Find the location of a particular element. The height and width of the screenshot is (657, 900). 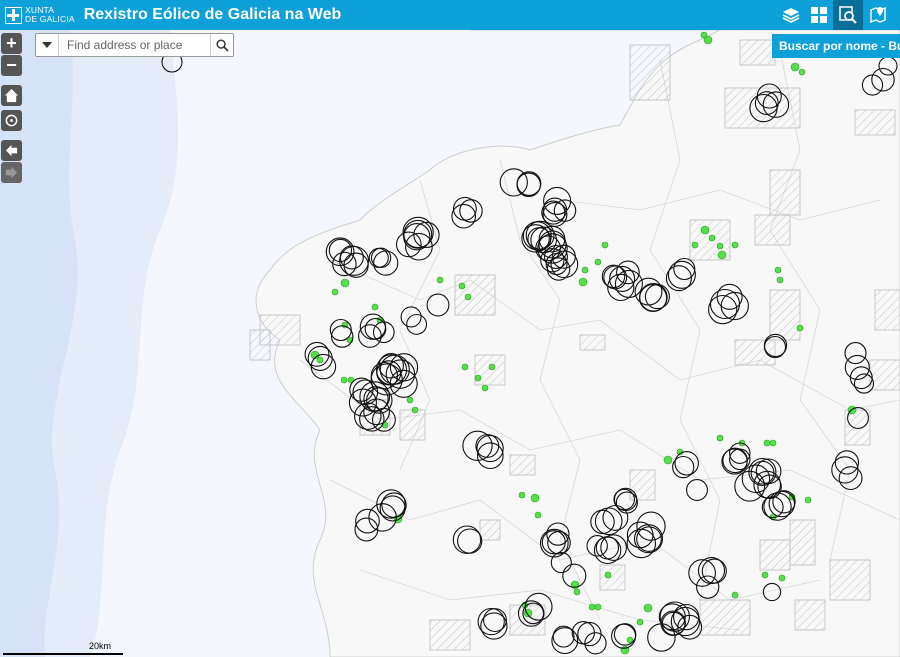

home-icon is located at coordinates (11, 95).